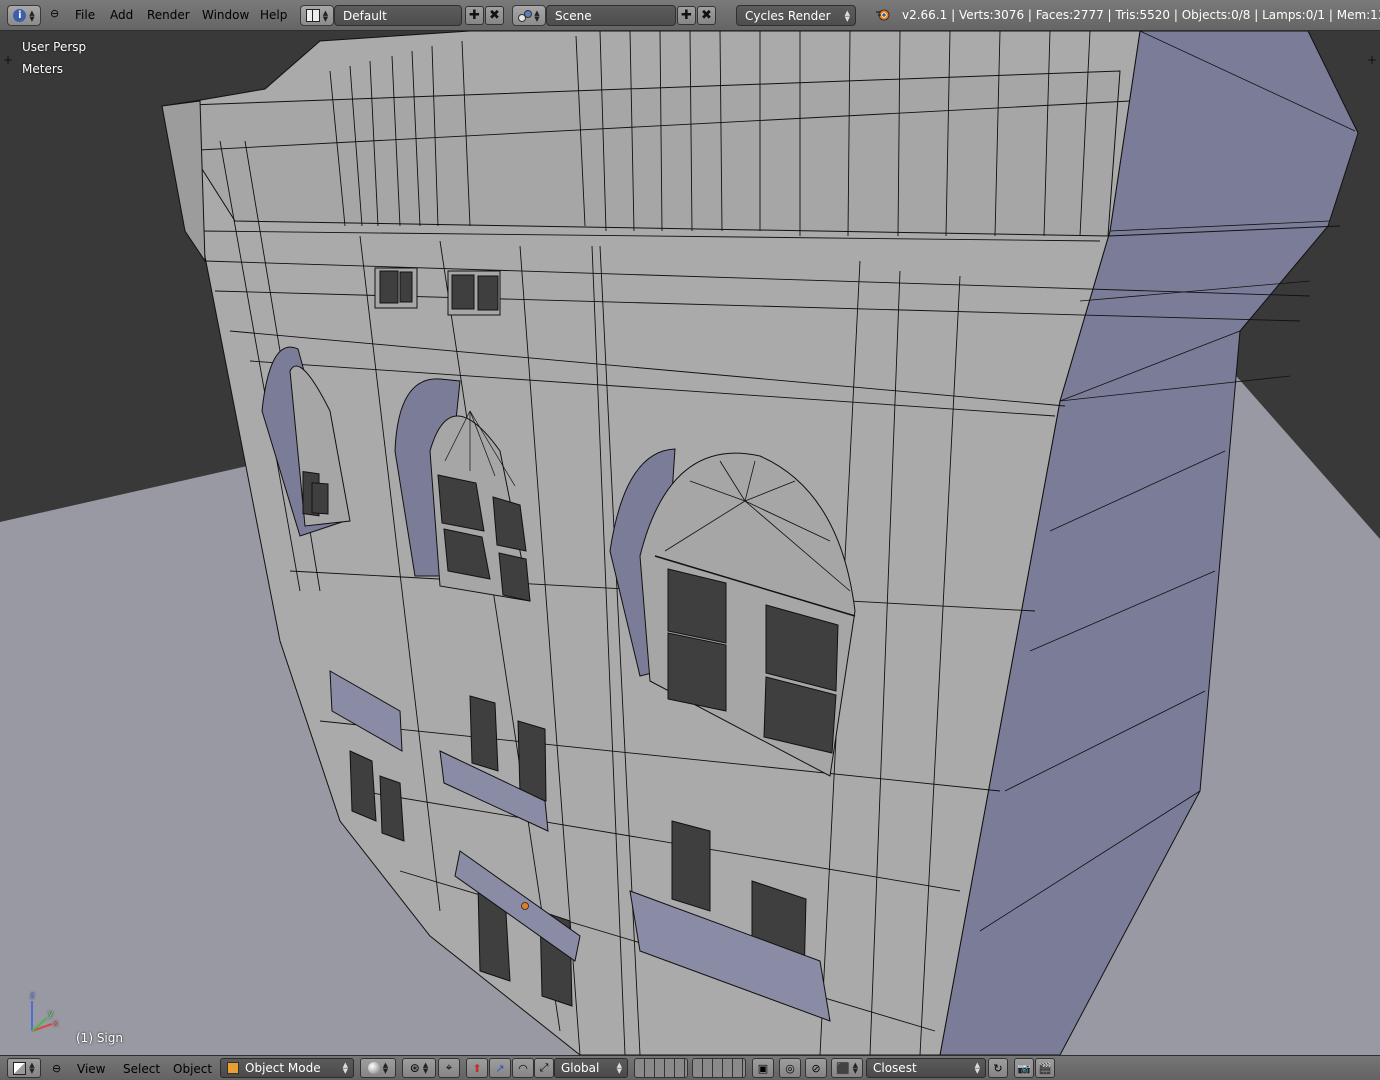 The image size is (1380, 1080). I want to click on editor-type-button: ▲ ▼, so click(24, 1068).